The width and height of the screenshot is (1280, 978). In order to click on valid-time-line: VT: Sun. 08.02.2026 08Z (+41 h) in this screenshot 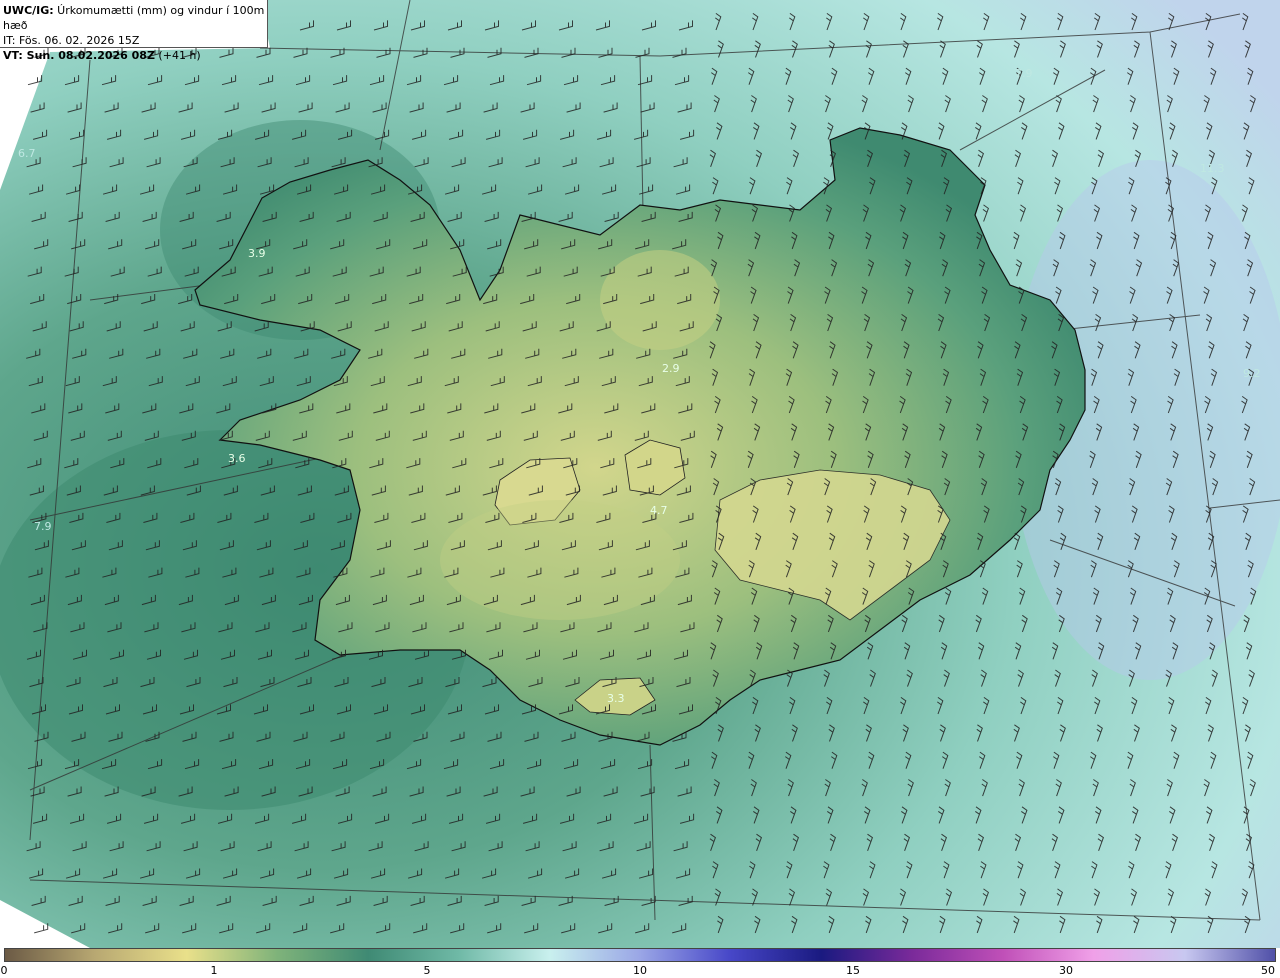, I will do `click(135, 55)`.